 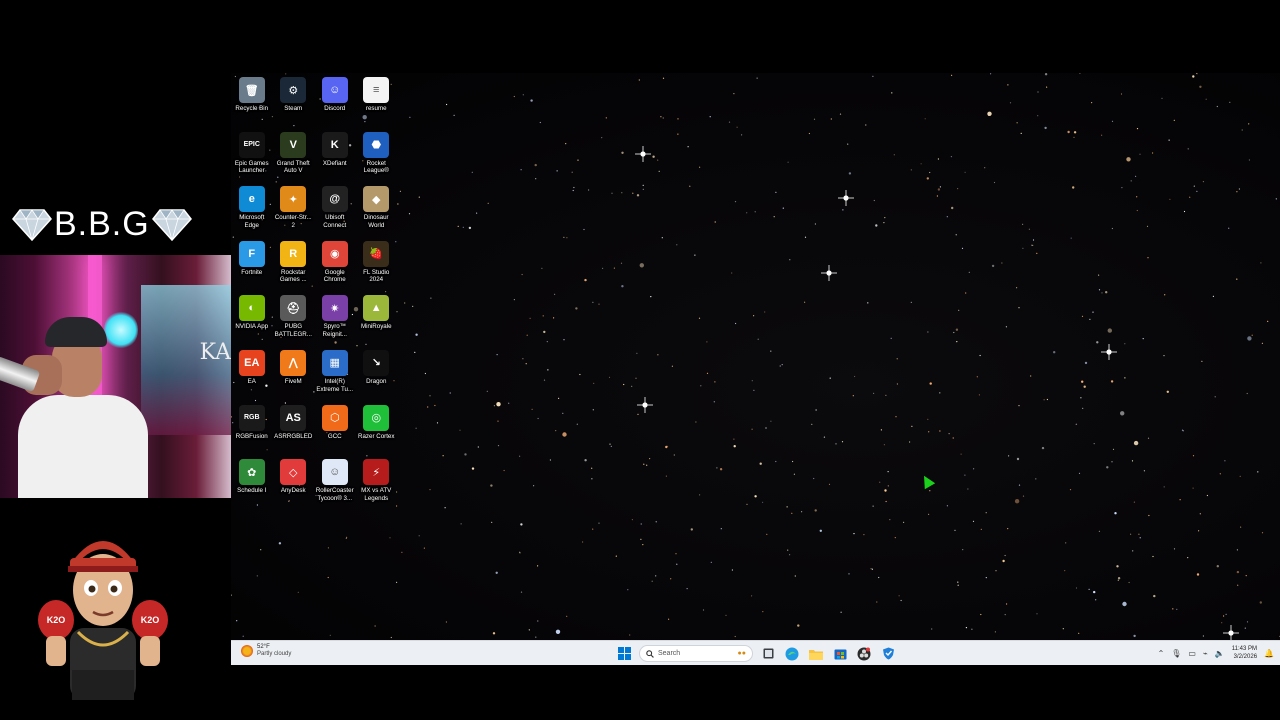 I want to click on desktop-icon: V Grand Theft Auto V, so click(x=294, y=159).